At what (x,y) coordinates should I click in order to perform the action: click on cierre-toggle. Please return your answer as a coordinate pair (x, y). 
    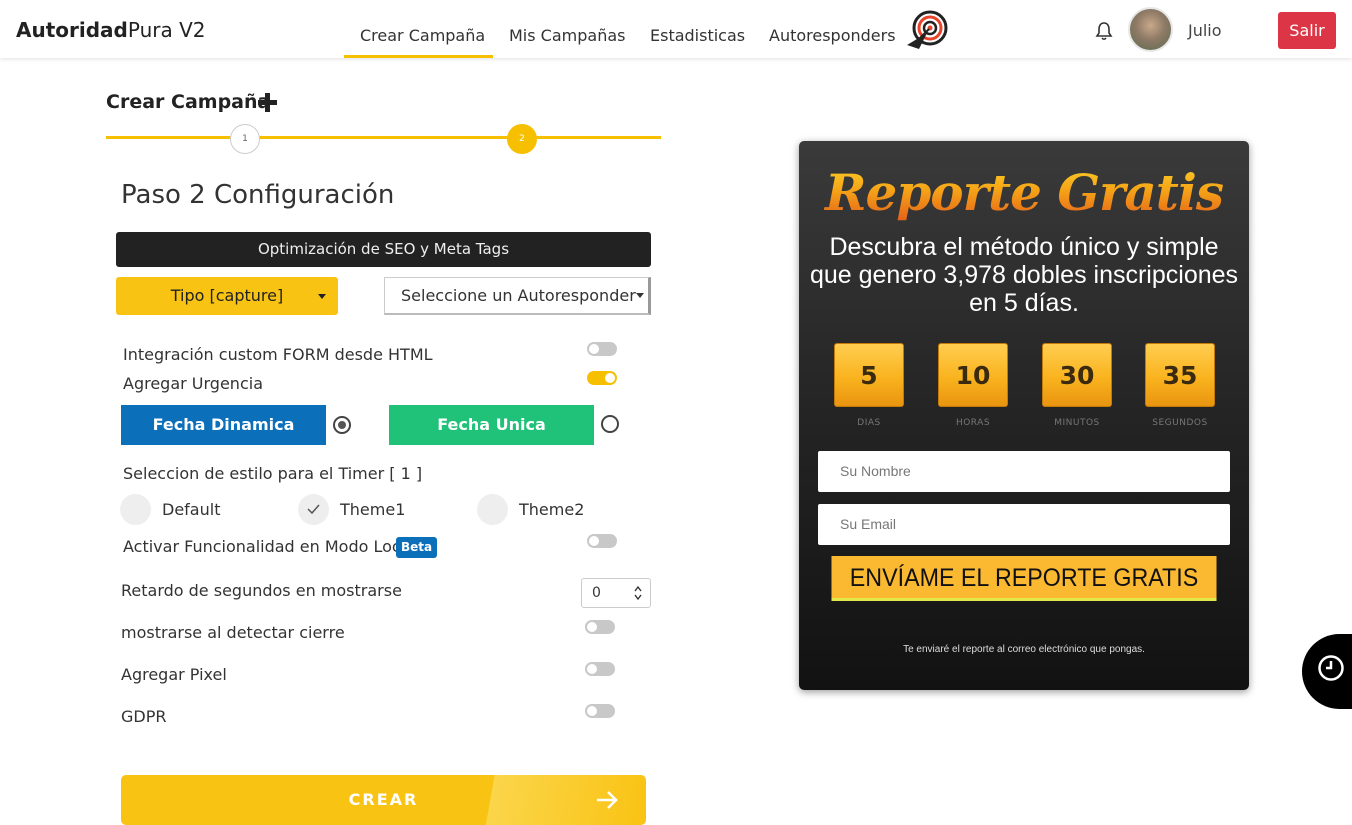
    Looking at the image, I should click on (600, 627).